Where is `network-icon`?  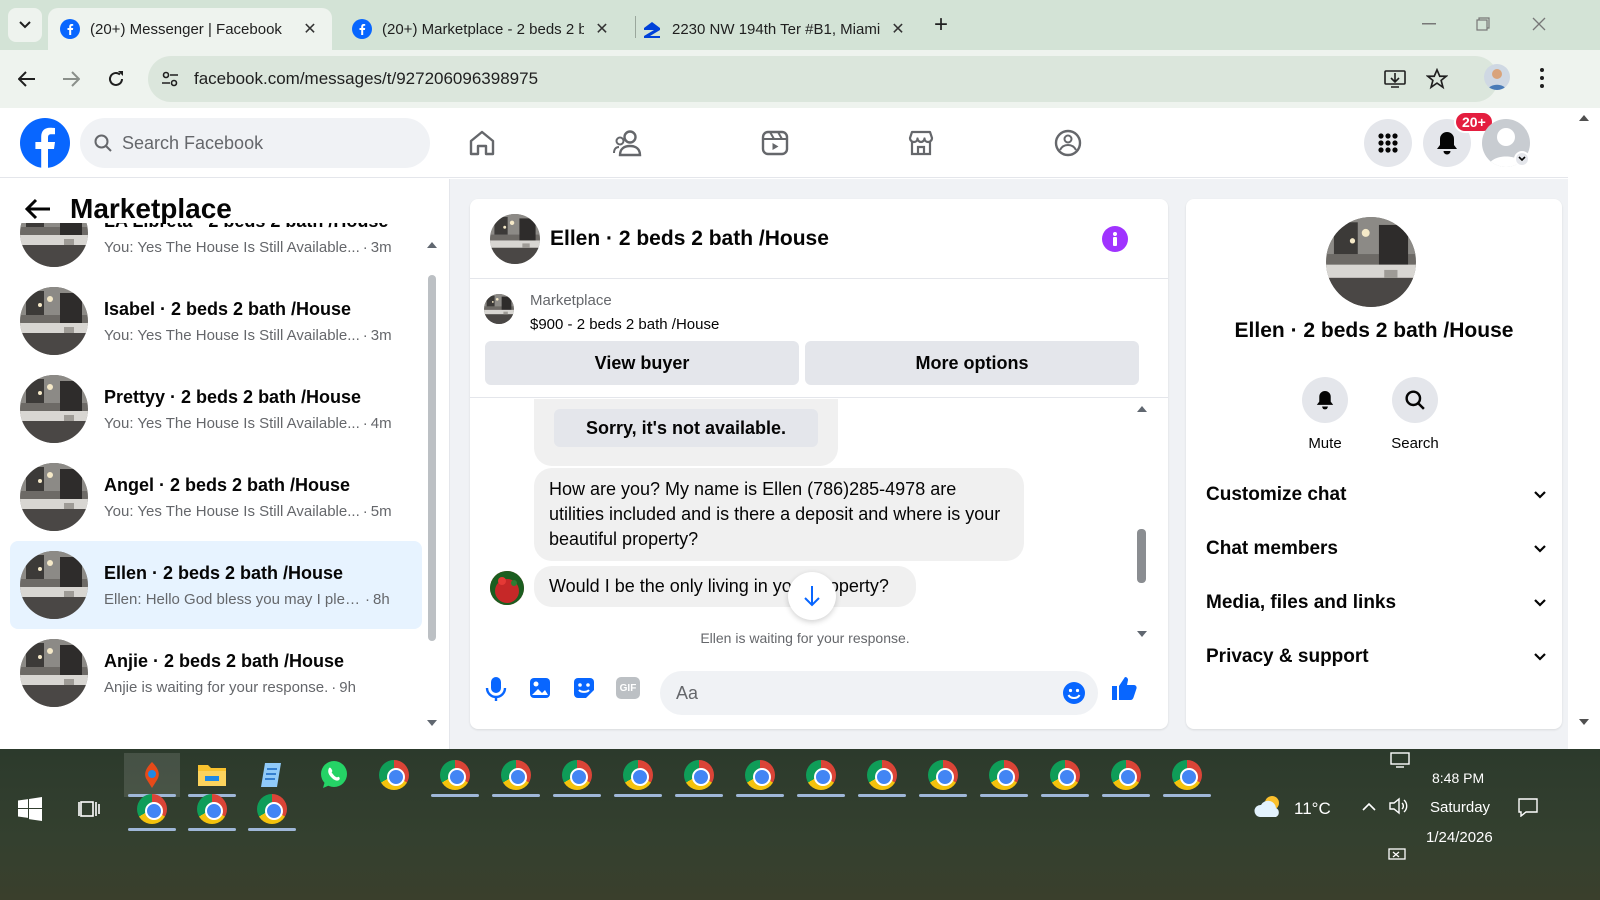
network-icon is located at coordinates (1399, 854).